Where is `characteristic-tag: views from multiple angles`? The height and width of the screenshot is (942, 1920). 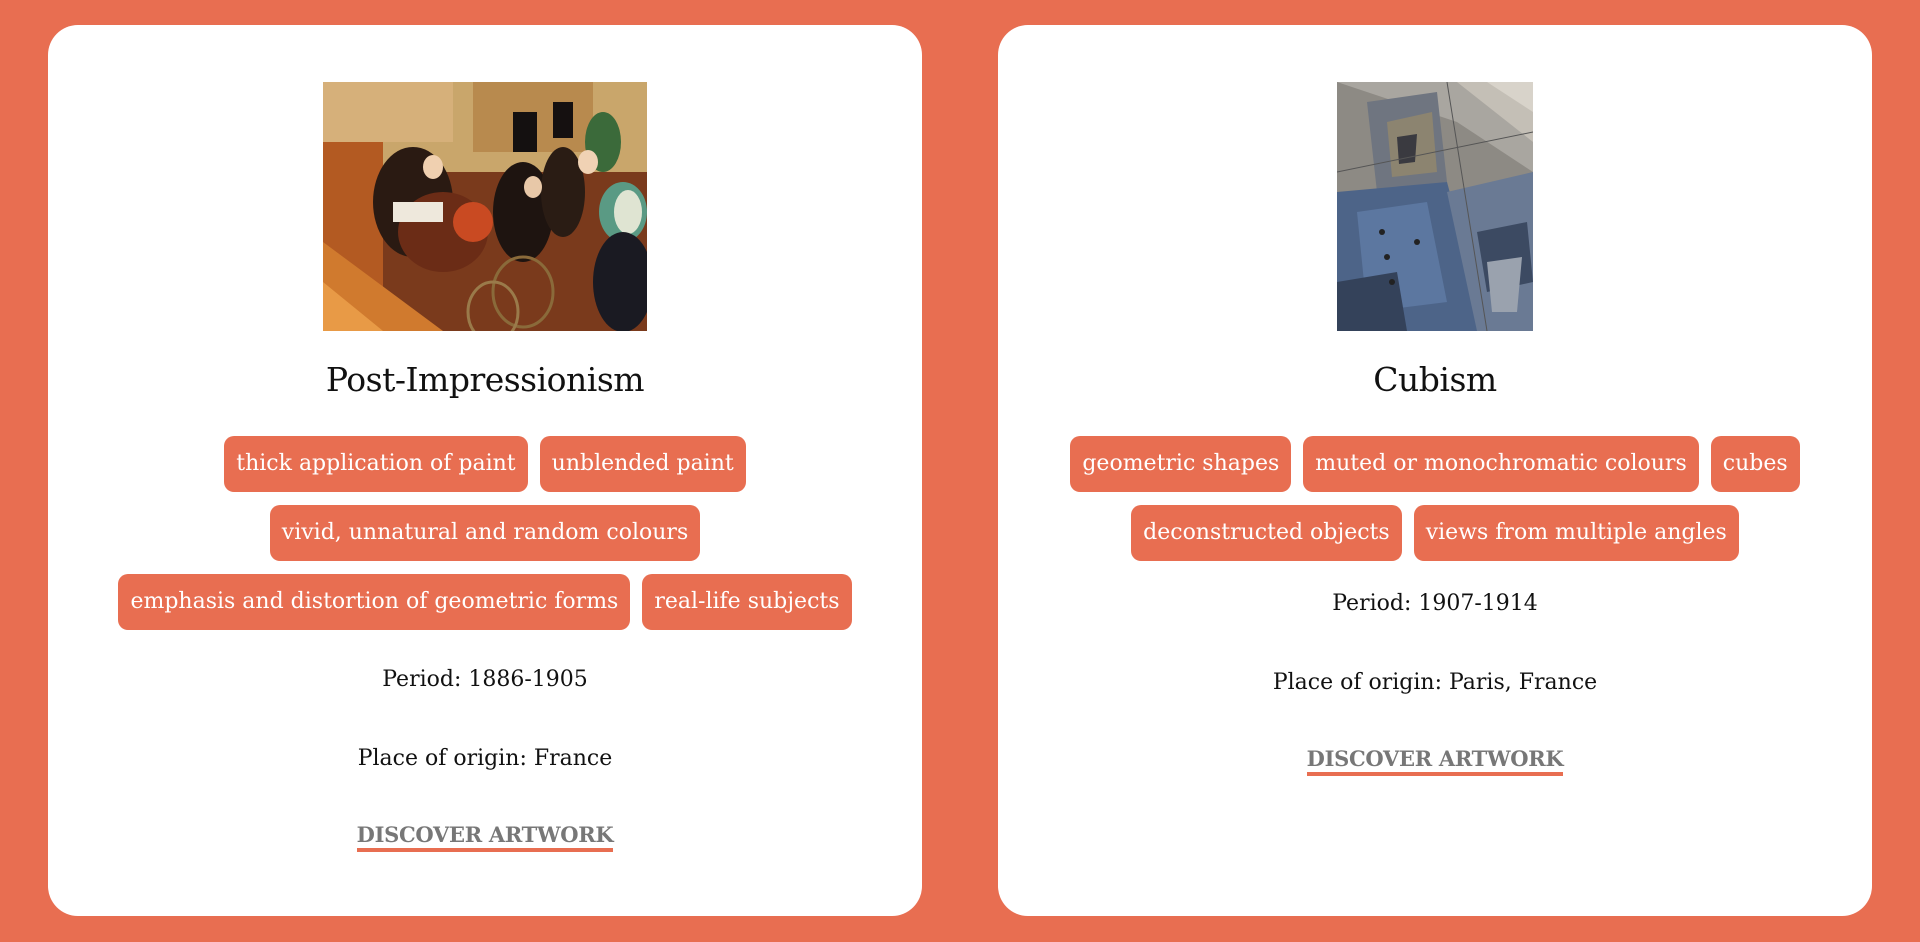
characteristic-tag: views from multiple angles is located at coordinates (1576, 532).